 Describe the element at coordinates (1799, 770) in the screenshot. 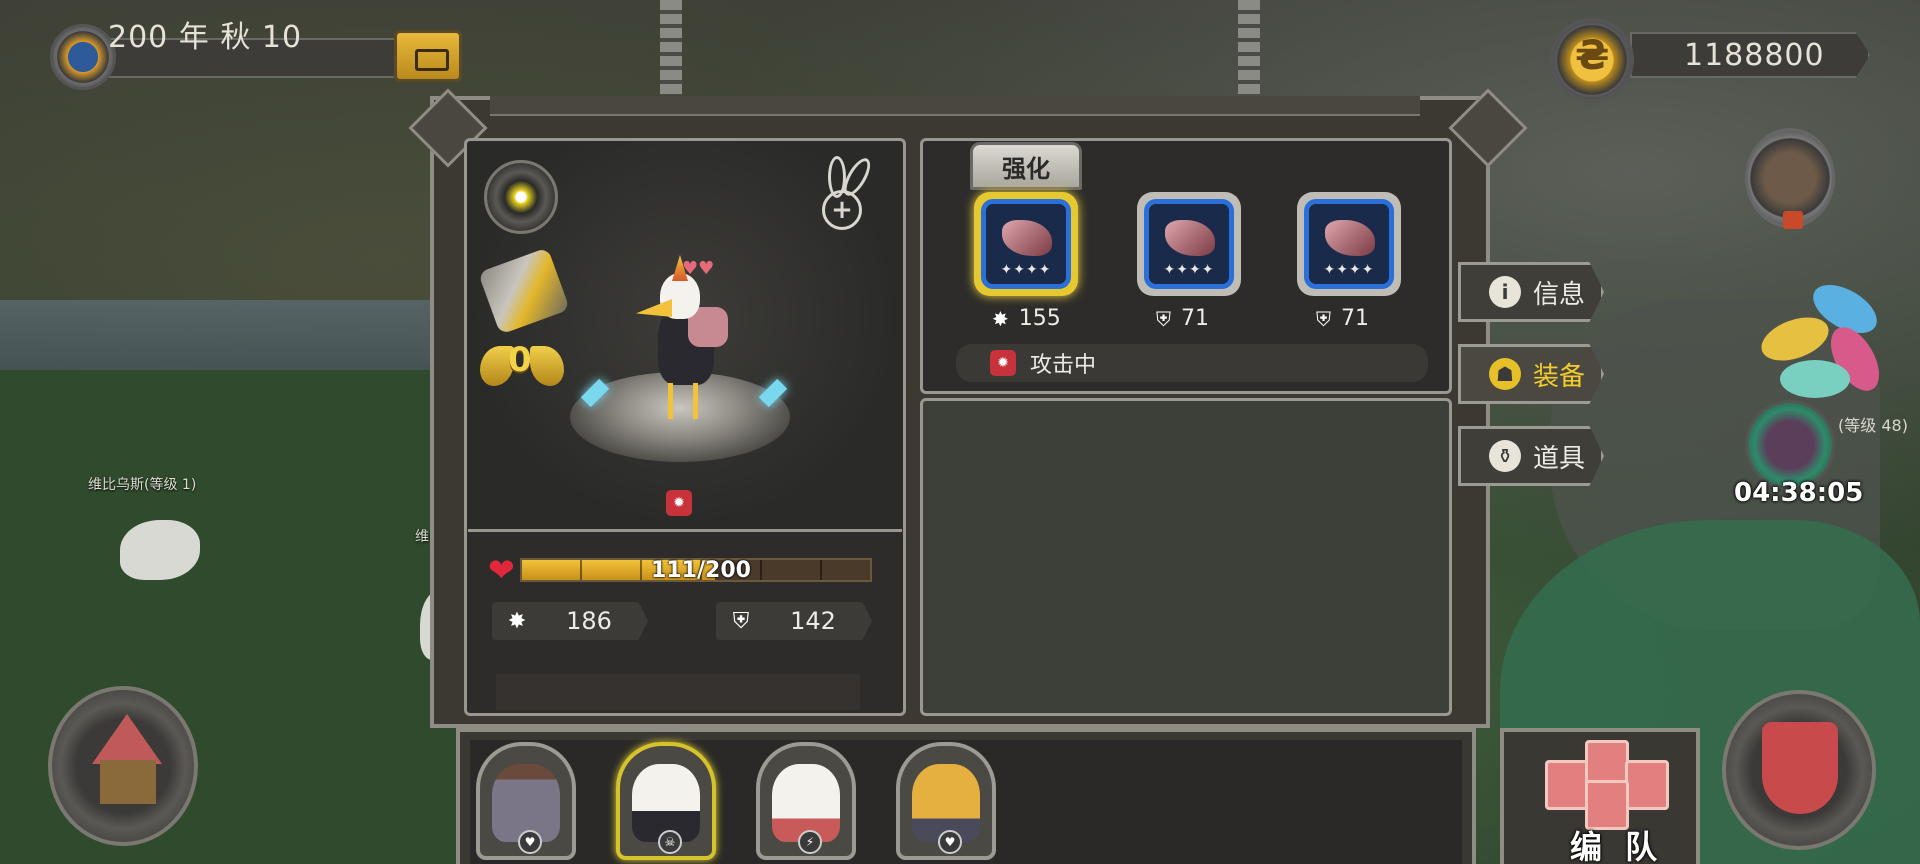

I see `guild-shield-button` at that location.